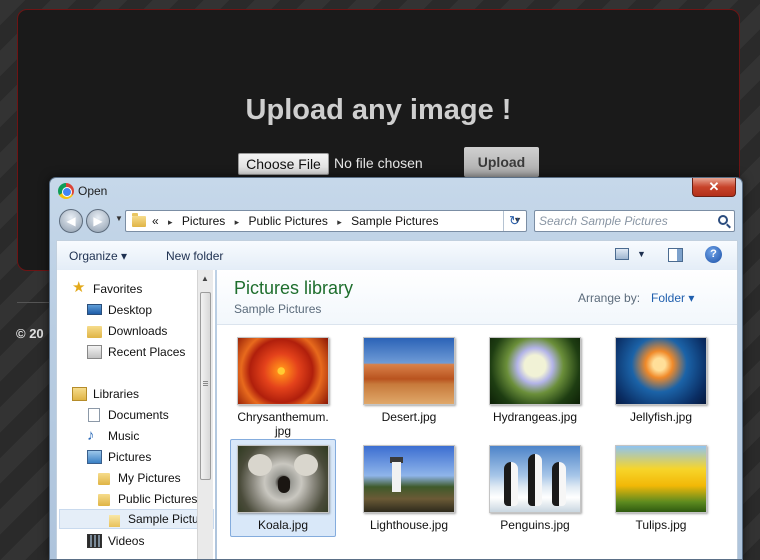 The height and width of the screenshot is (560, 760). I want to click on nav-item-downloads: Downloads, so click(142, 331).